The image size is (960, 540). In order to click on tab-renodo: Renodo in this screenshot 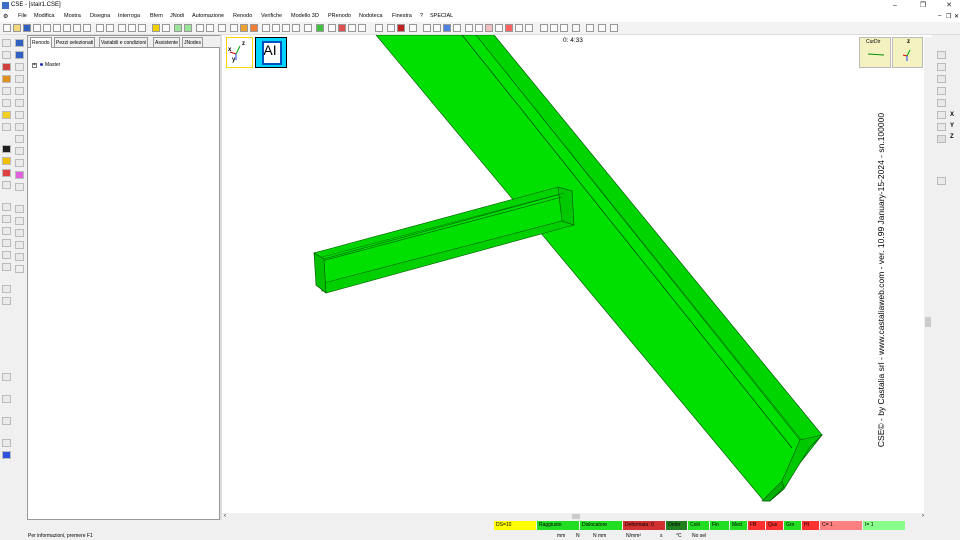, I will do `click(41, 42)`.